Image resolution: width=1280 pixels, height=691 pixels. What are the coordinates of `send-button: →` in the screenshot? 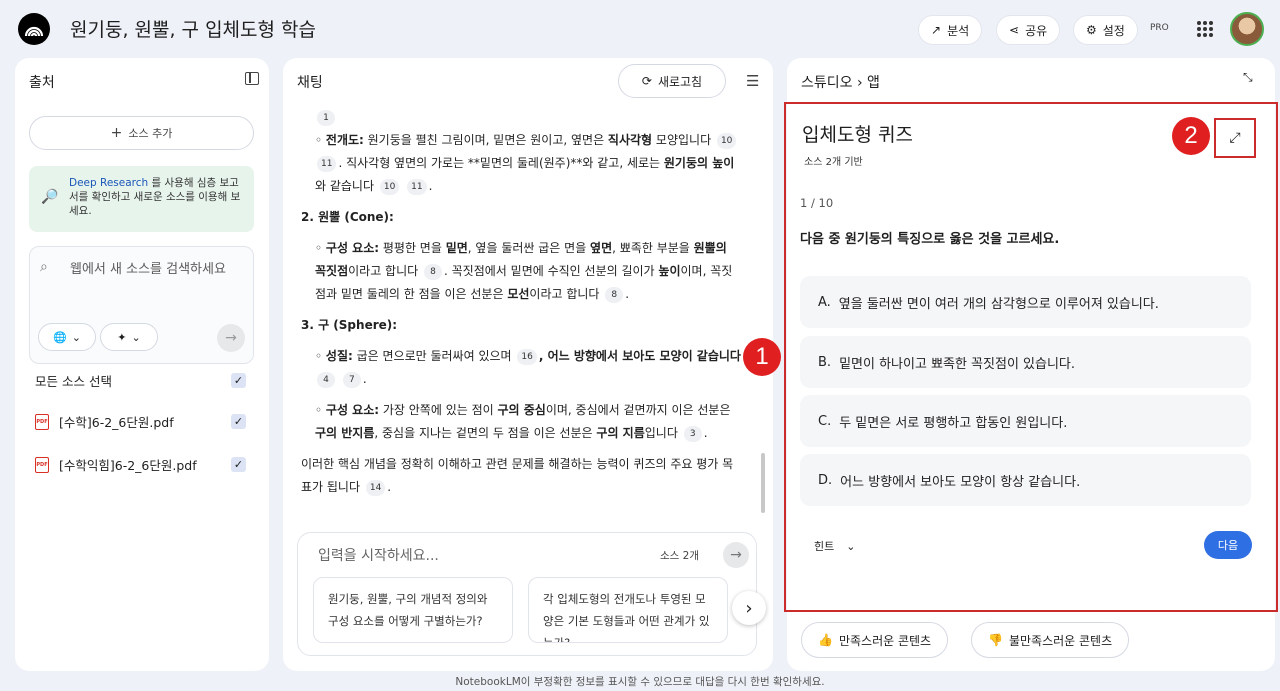 It's located at (736, 555).